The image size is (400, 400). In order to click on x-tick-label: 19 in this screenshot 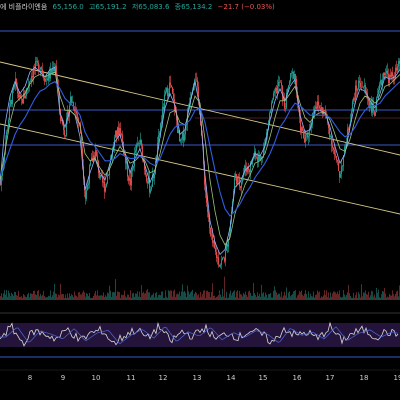, I will do `click(397, 378)`.